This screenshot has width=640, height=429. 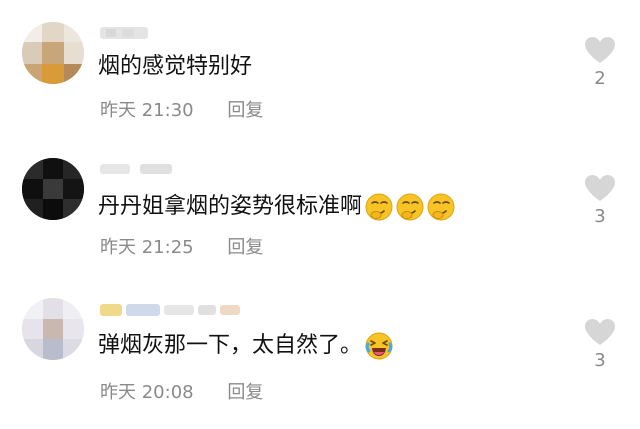 I want to click on comment-text: 烟的感觉特别好, so click(x=175, y=67).